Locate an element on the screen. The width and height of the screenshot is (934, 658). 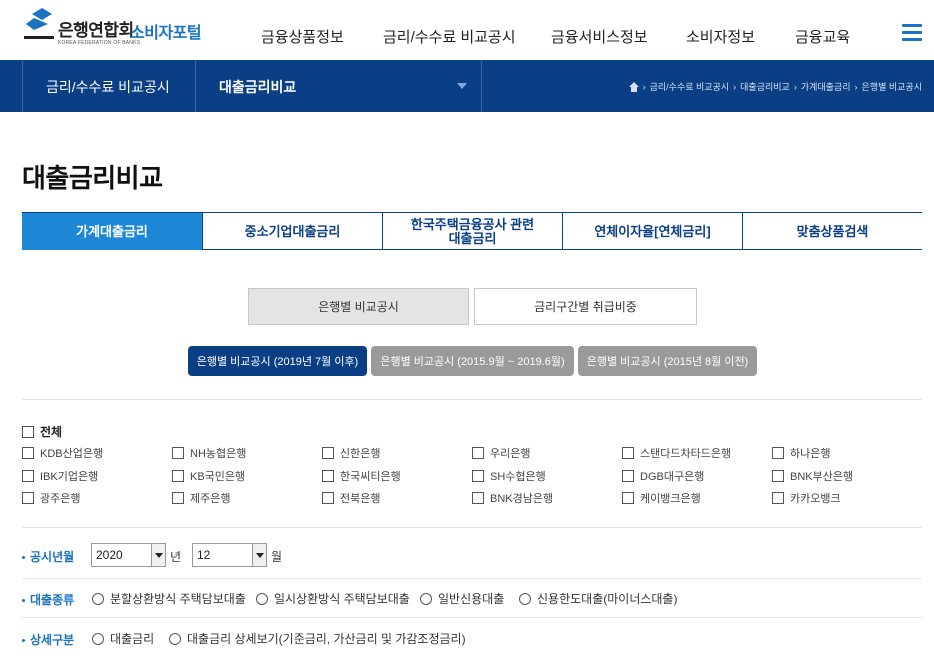
loan-type-label: 대출종류 is located at coordinates (48, 599).